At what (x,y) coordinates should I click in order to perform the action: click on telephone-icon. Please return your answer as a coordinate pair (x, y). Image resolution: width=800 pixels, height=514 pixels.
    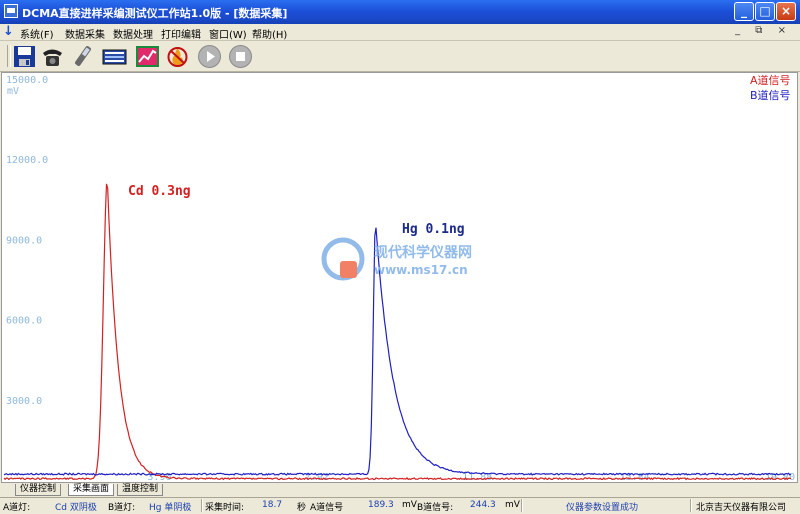
    Looking at the image, I should click on (52, 56).